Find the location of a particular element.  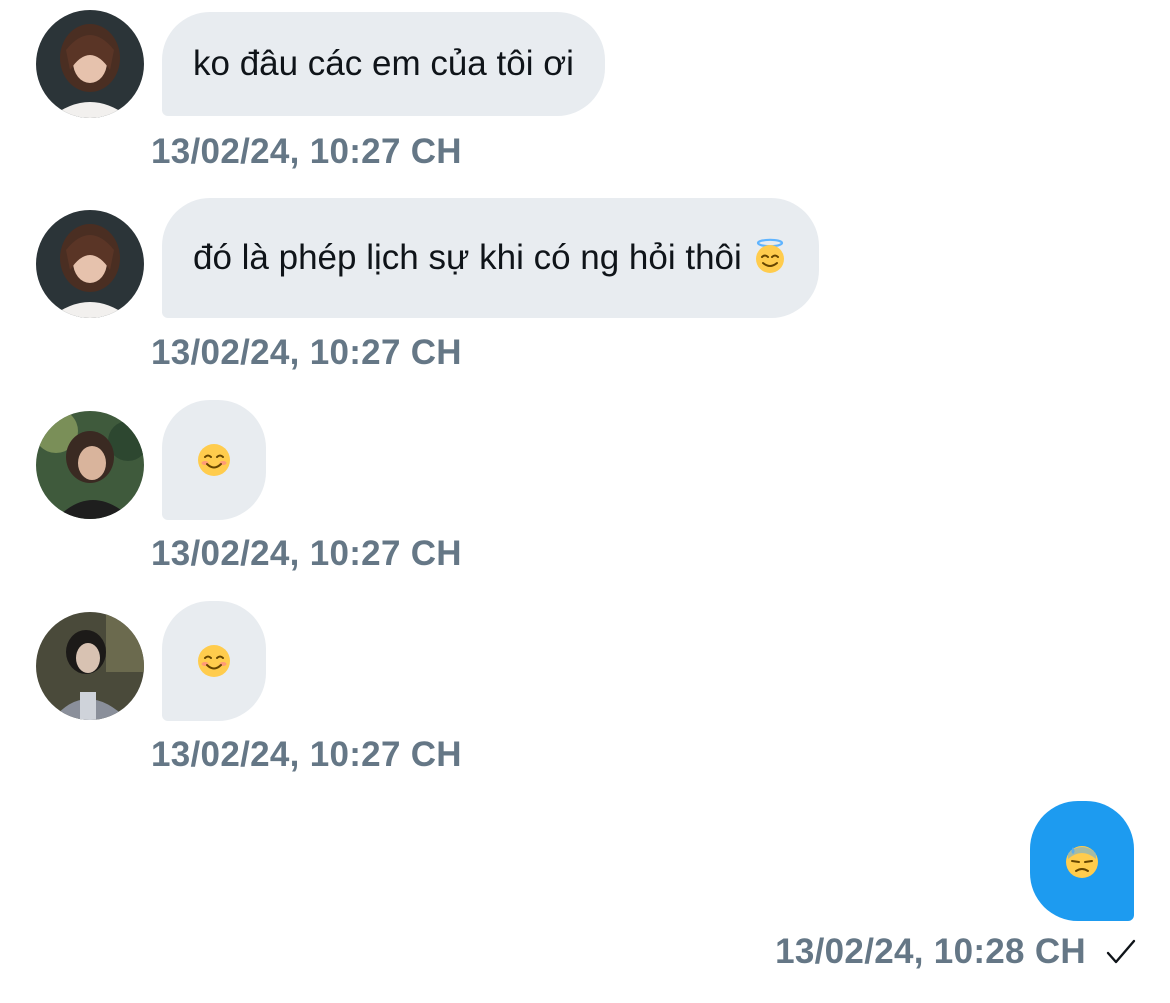

outgoing-message-bubble is located at coordinates (1082, 861).